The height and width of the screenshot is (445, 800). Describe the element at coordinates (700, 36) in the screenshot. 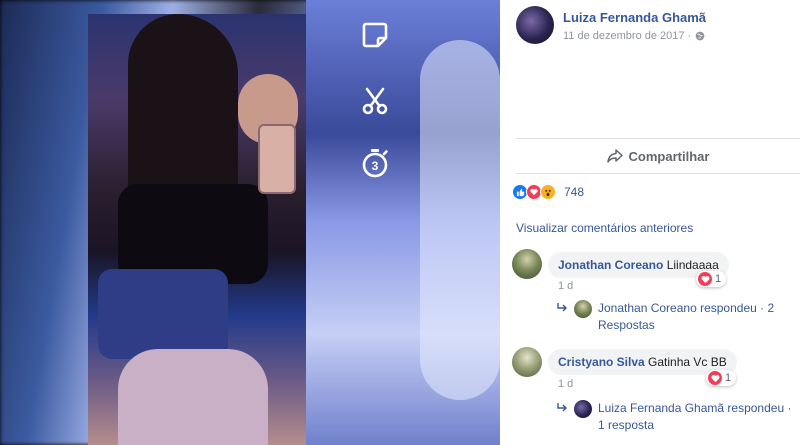

I see `globe-icon` at that location.